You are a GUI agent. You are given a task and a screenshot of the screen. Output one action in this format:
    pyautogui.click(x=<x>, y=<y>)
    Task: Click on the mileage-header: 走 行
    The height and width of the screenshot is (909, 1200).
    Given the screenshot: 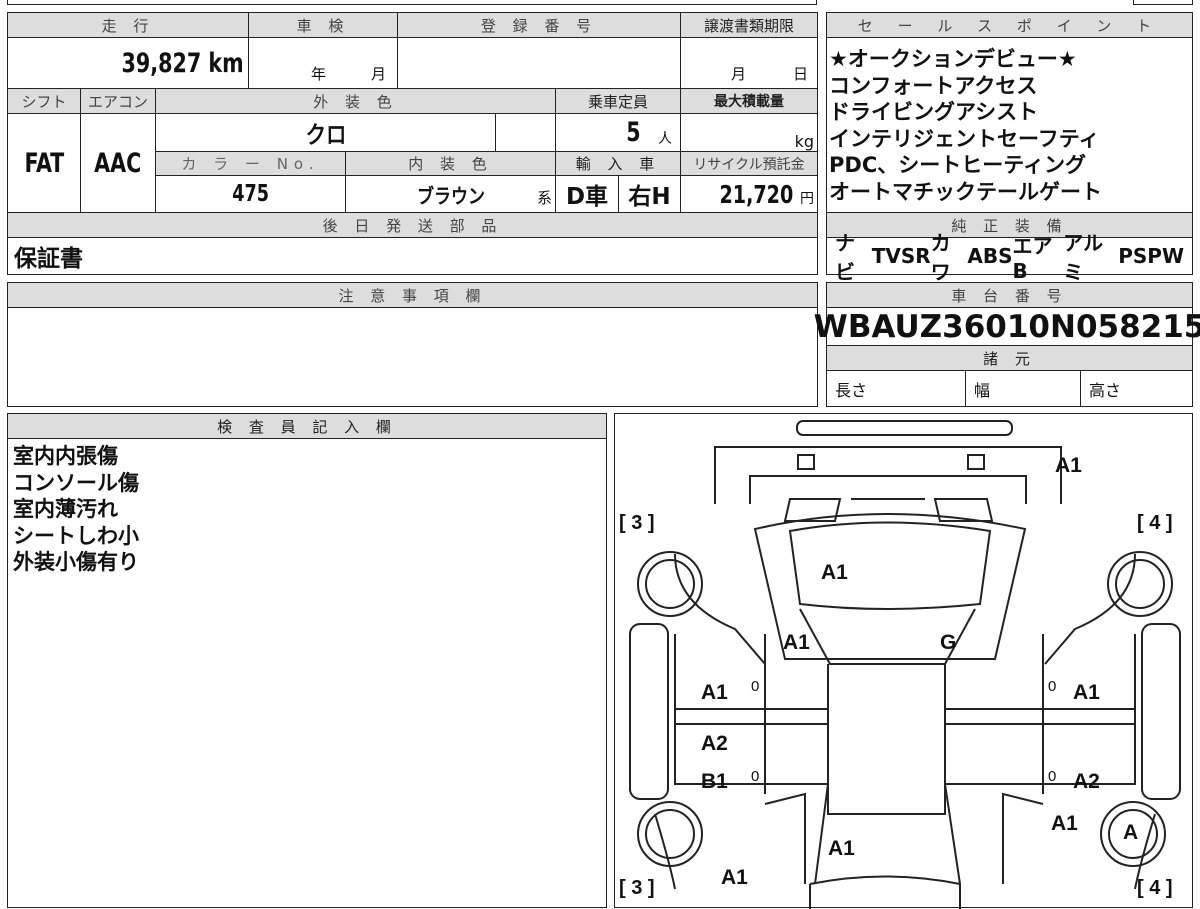 What is the action you would take?
    pyautogui.click(x=128, y=25)
    